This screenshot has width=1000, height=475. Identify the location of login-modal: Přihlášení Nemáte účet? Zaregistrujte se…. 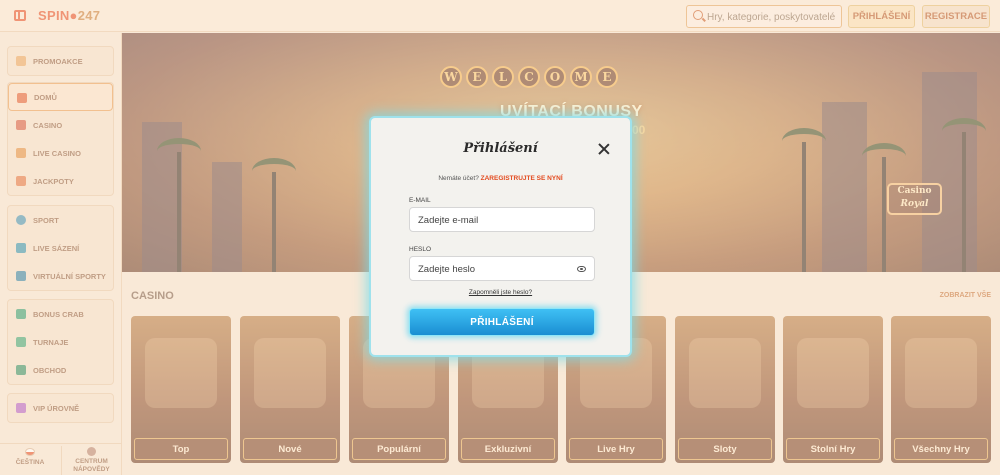
(500, 236).